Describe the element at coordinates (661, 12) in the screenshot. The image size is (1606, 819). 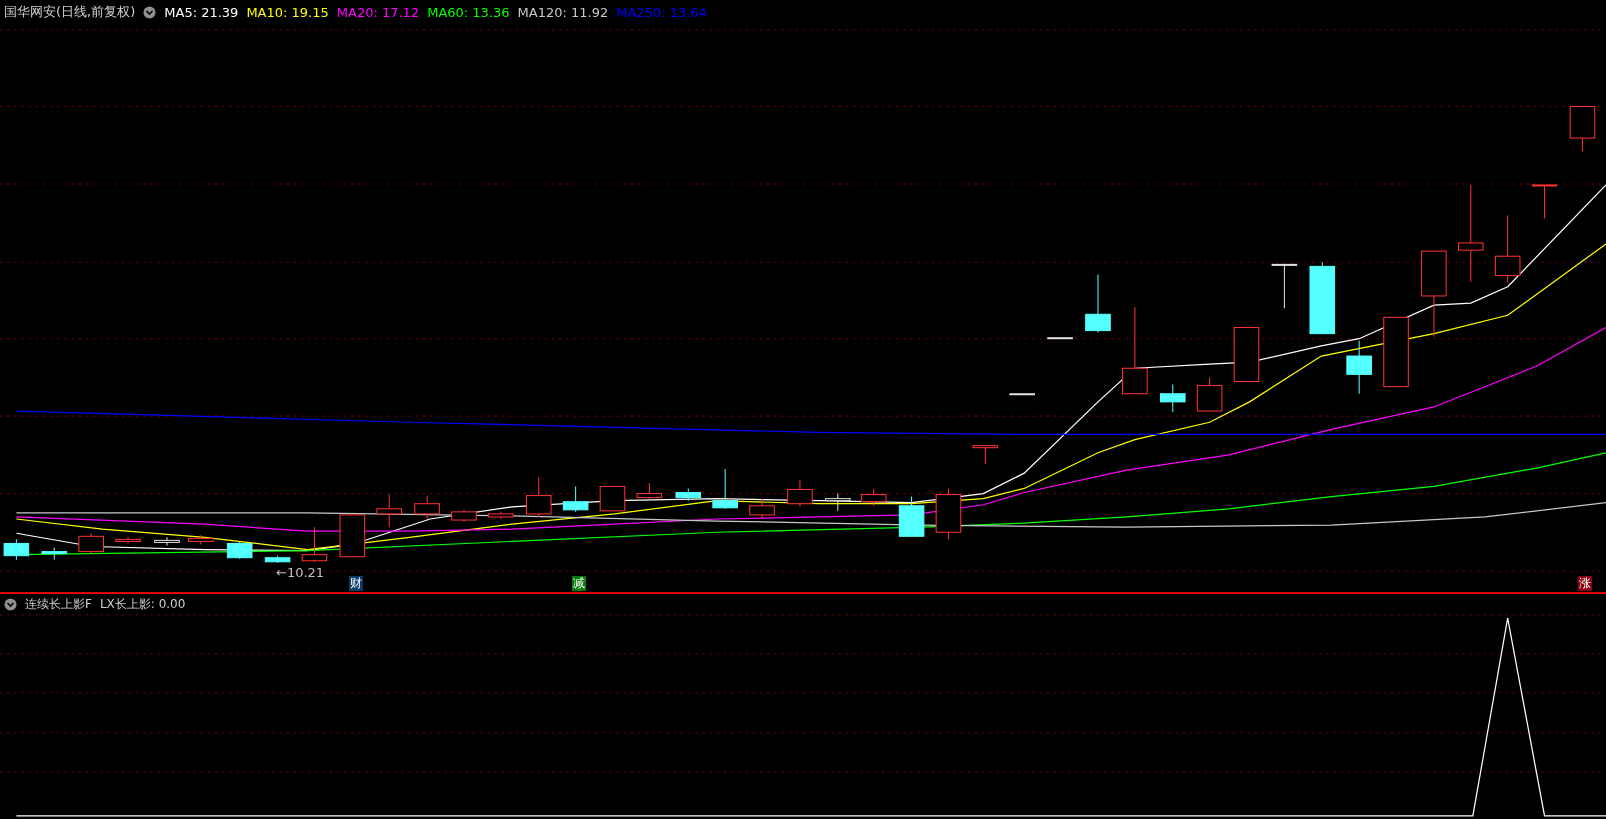
I see `ma-legend-value: MA250: 13.64` at that location.